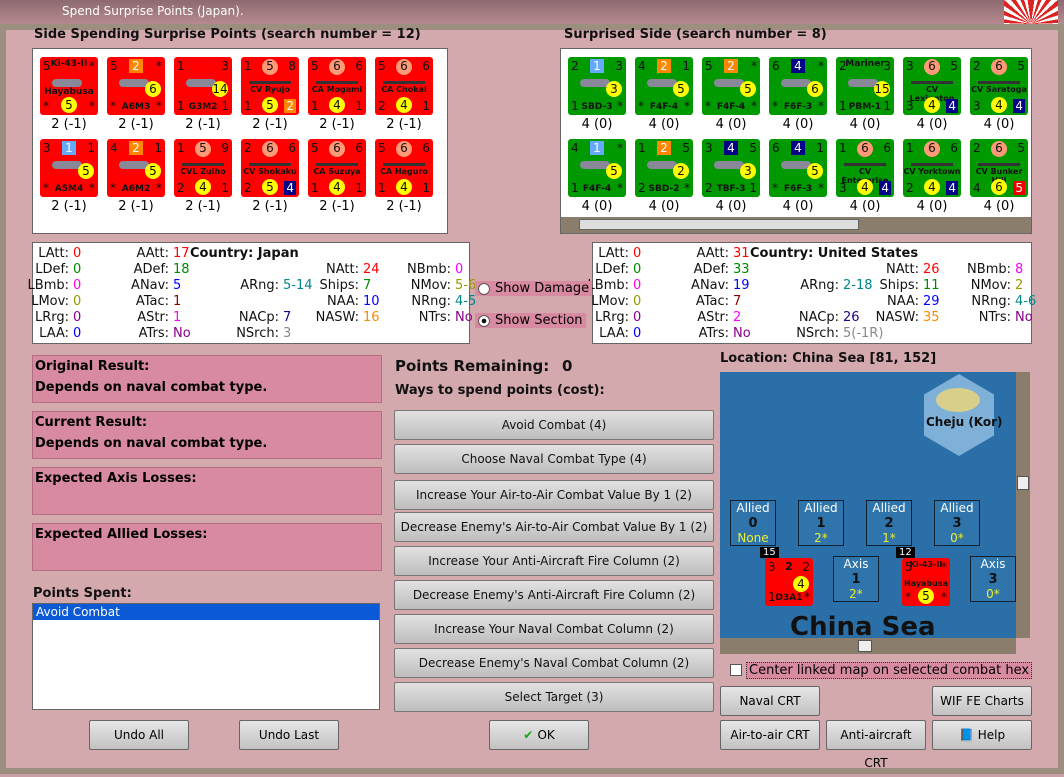 The height and width of the screenshot is (777, 1064). What do you see at coordinates (856, 579) in the screenshot?
I see `axis-box: Axis 1 2*` at bounding box center [856, 579].